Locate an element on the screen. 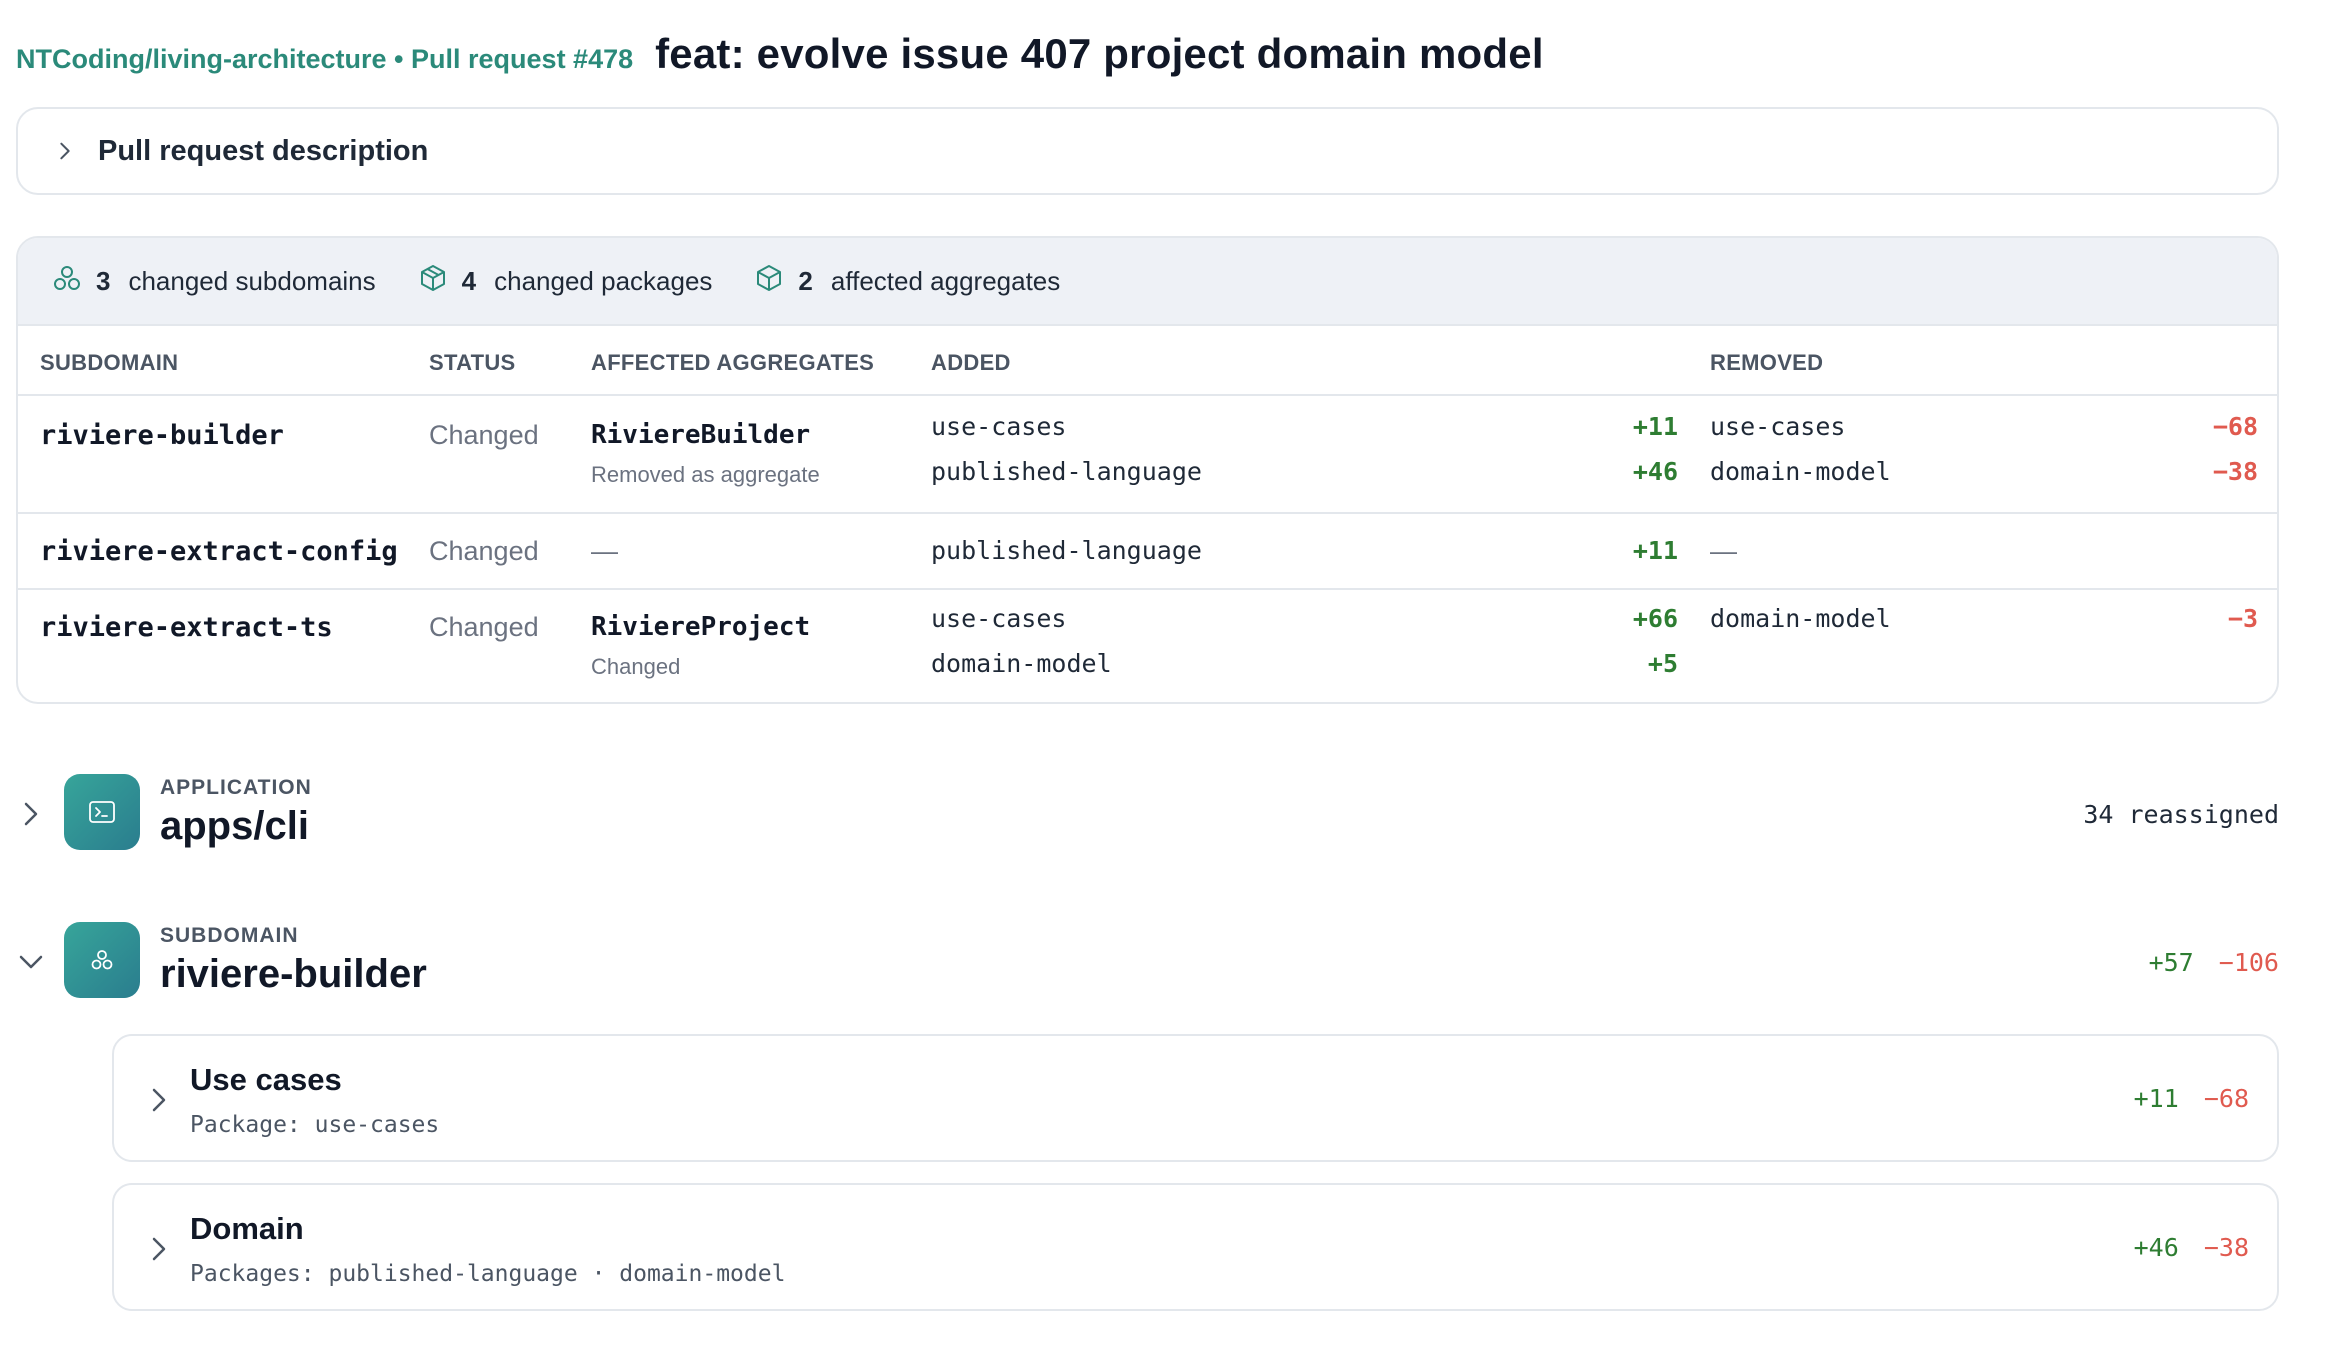 The height and width of the screenshot is (1354, 2340). aggregate-cell: RiviereProject Changed is located at coordinates (700, 646).